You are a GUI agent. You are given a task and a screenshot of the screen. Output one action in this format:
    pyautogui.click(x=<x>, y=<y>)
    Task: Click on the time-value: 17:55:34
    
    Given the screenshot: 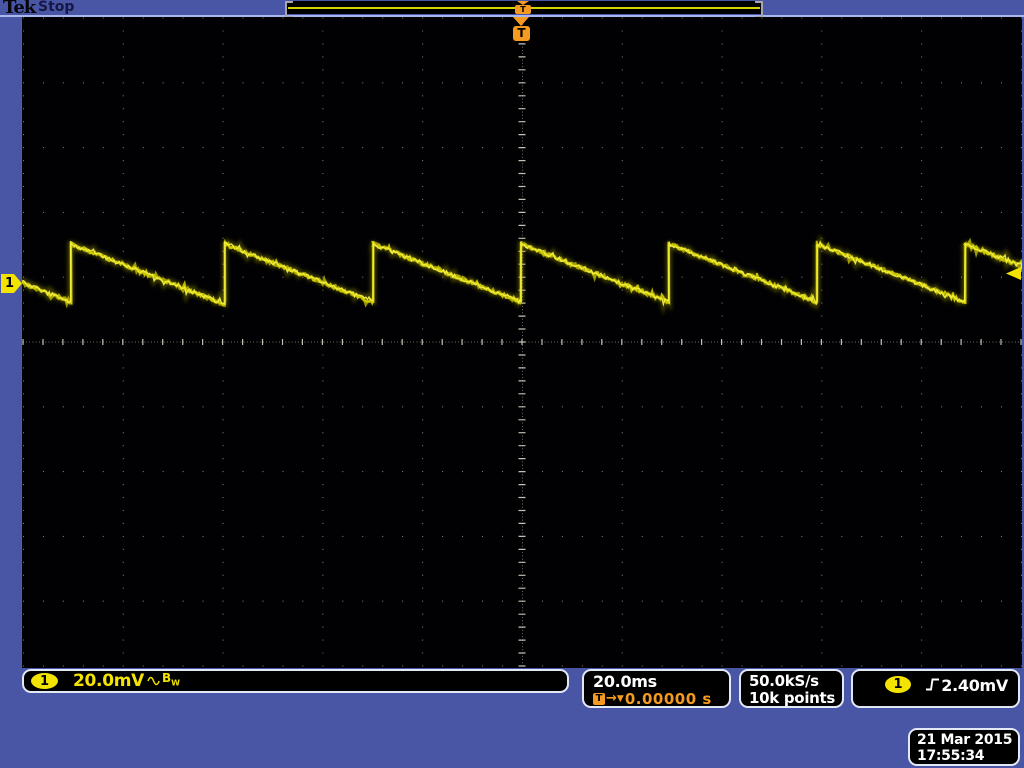 What is the action you would take?
    pyautogui.click(x=951, y=756)
    